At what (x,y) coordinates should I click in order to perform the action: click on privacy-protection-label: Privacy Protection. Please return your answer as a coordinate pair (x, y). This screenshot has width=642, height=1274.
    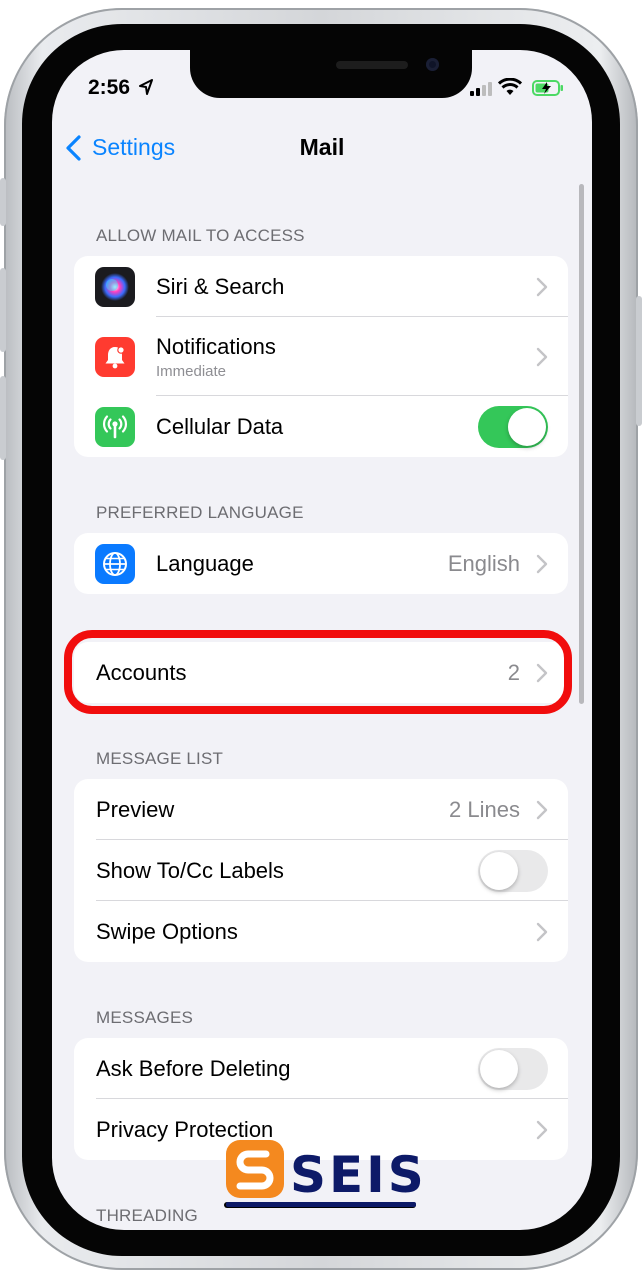
    Looking at the image, I should click on (185, 1129).